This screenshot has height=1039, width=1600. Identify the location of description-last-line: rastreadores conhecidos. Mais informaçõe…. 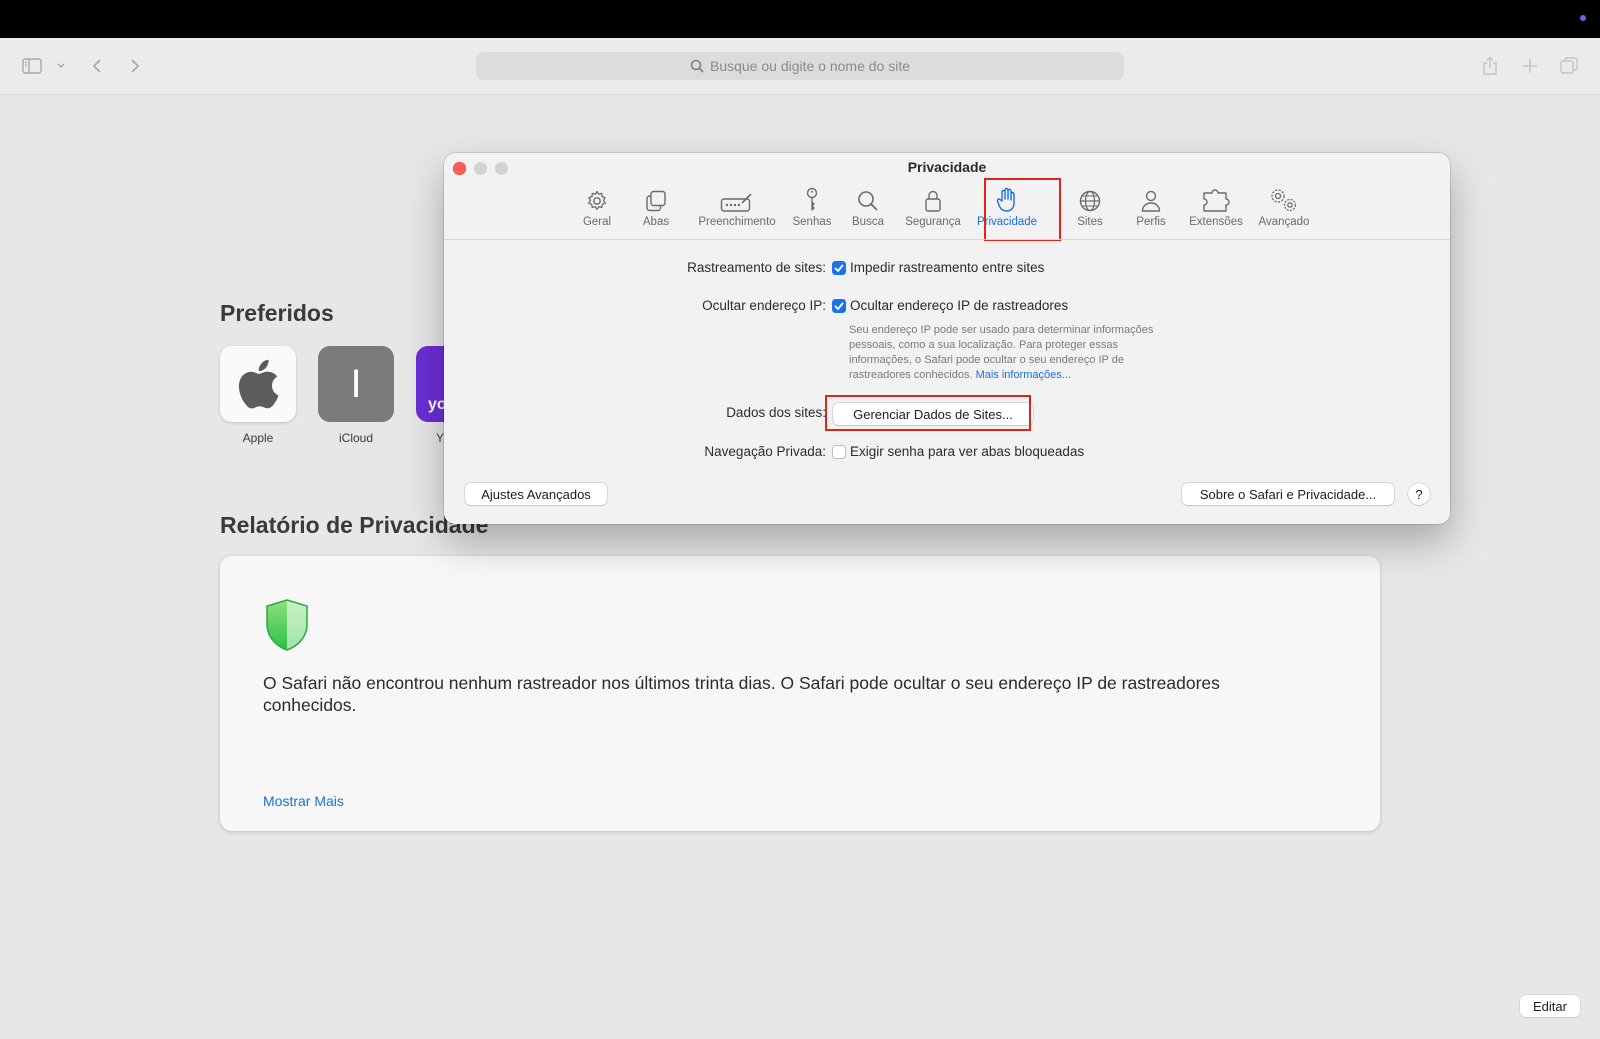
(1029, 375).